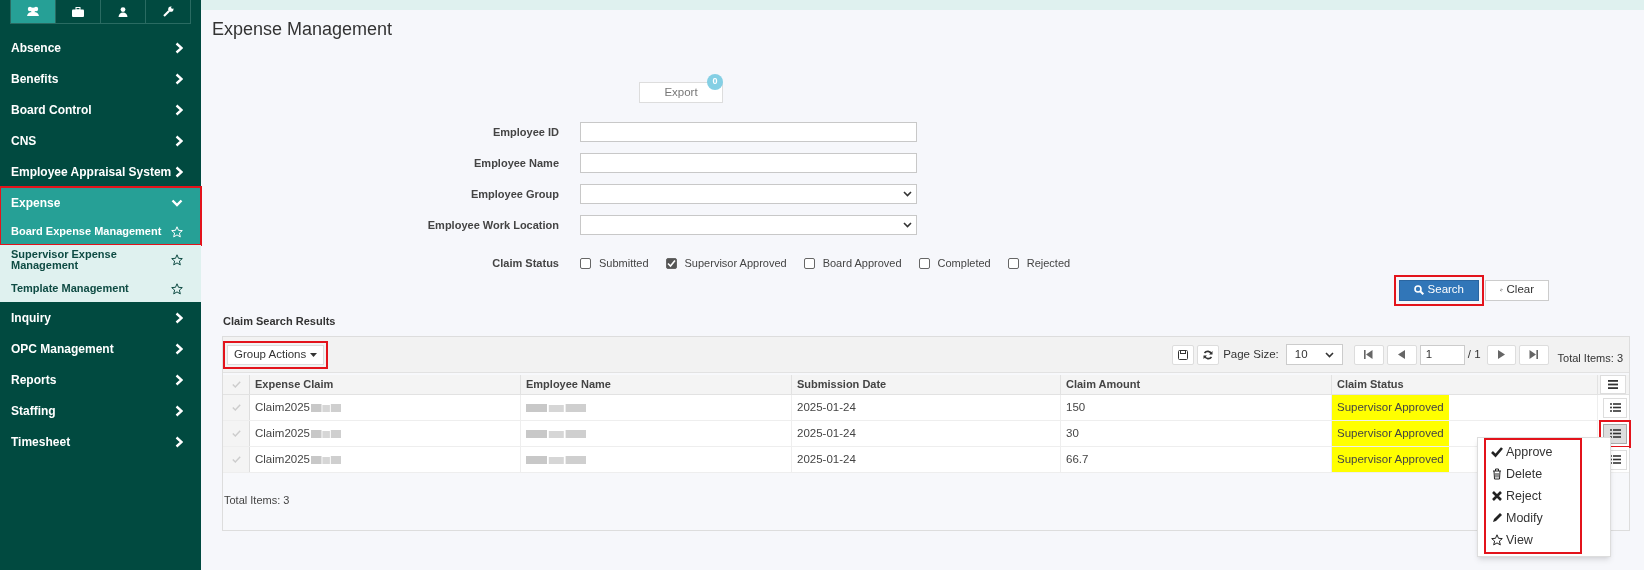 This screenshot has height=570, width=1644. Describe the element at coordinates (1533, 496) in the screenshot. I see `menu-item: Reject` at that location.